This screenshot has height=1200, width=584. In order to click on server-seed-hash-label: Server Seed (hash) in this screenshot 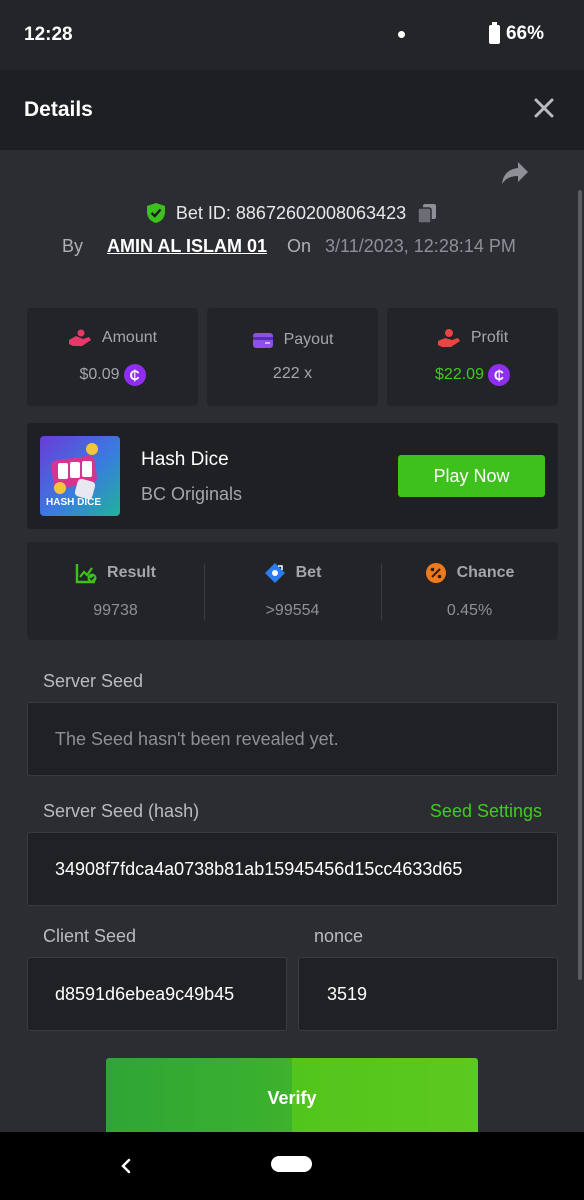, I will do `click(121, 811)`.